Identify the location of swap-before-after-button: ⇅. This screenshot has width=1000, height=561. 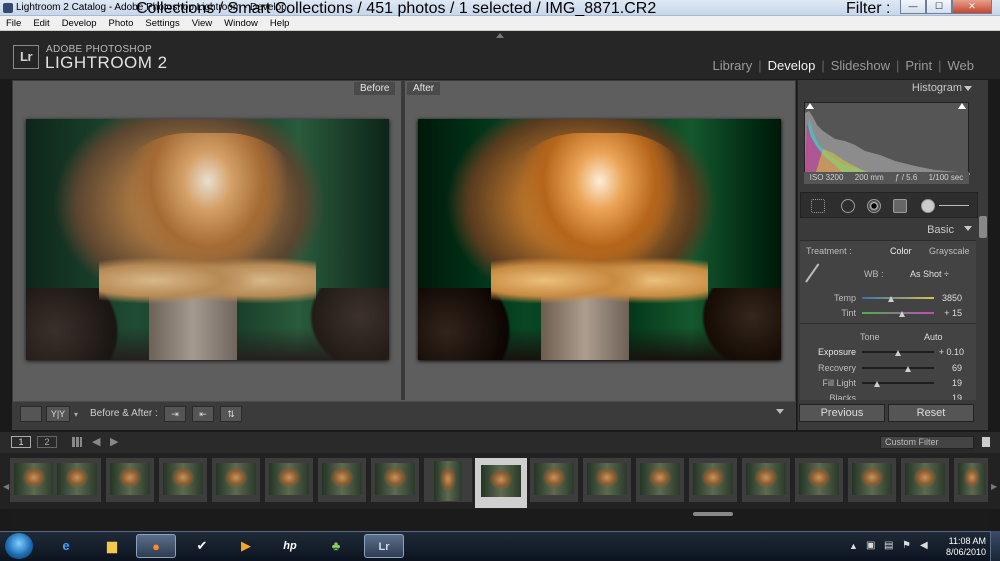
(231, 414).